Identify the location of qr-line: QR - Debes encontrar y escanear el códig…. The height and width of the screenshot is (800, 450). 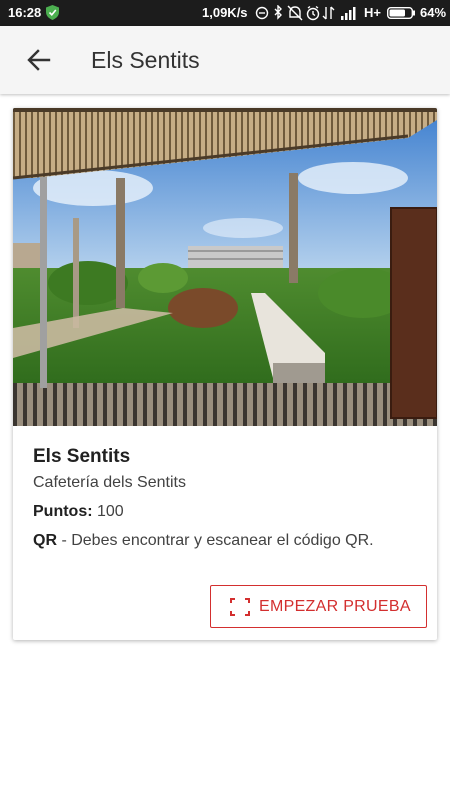
(203, 541).